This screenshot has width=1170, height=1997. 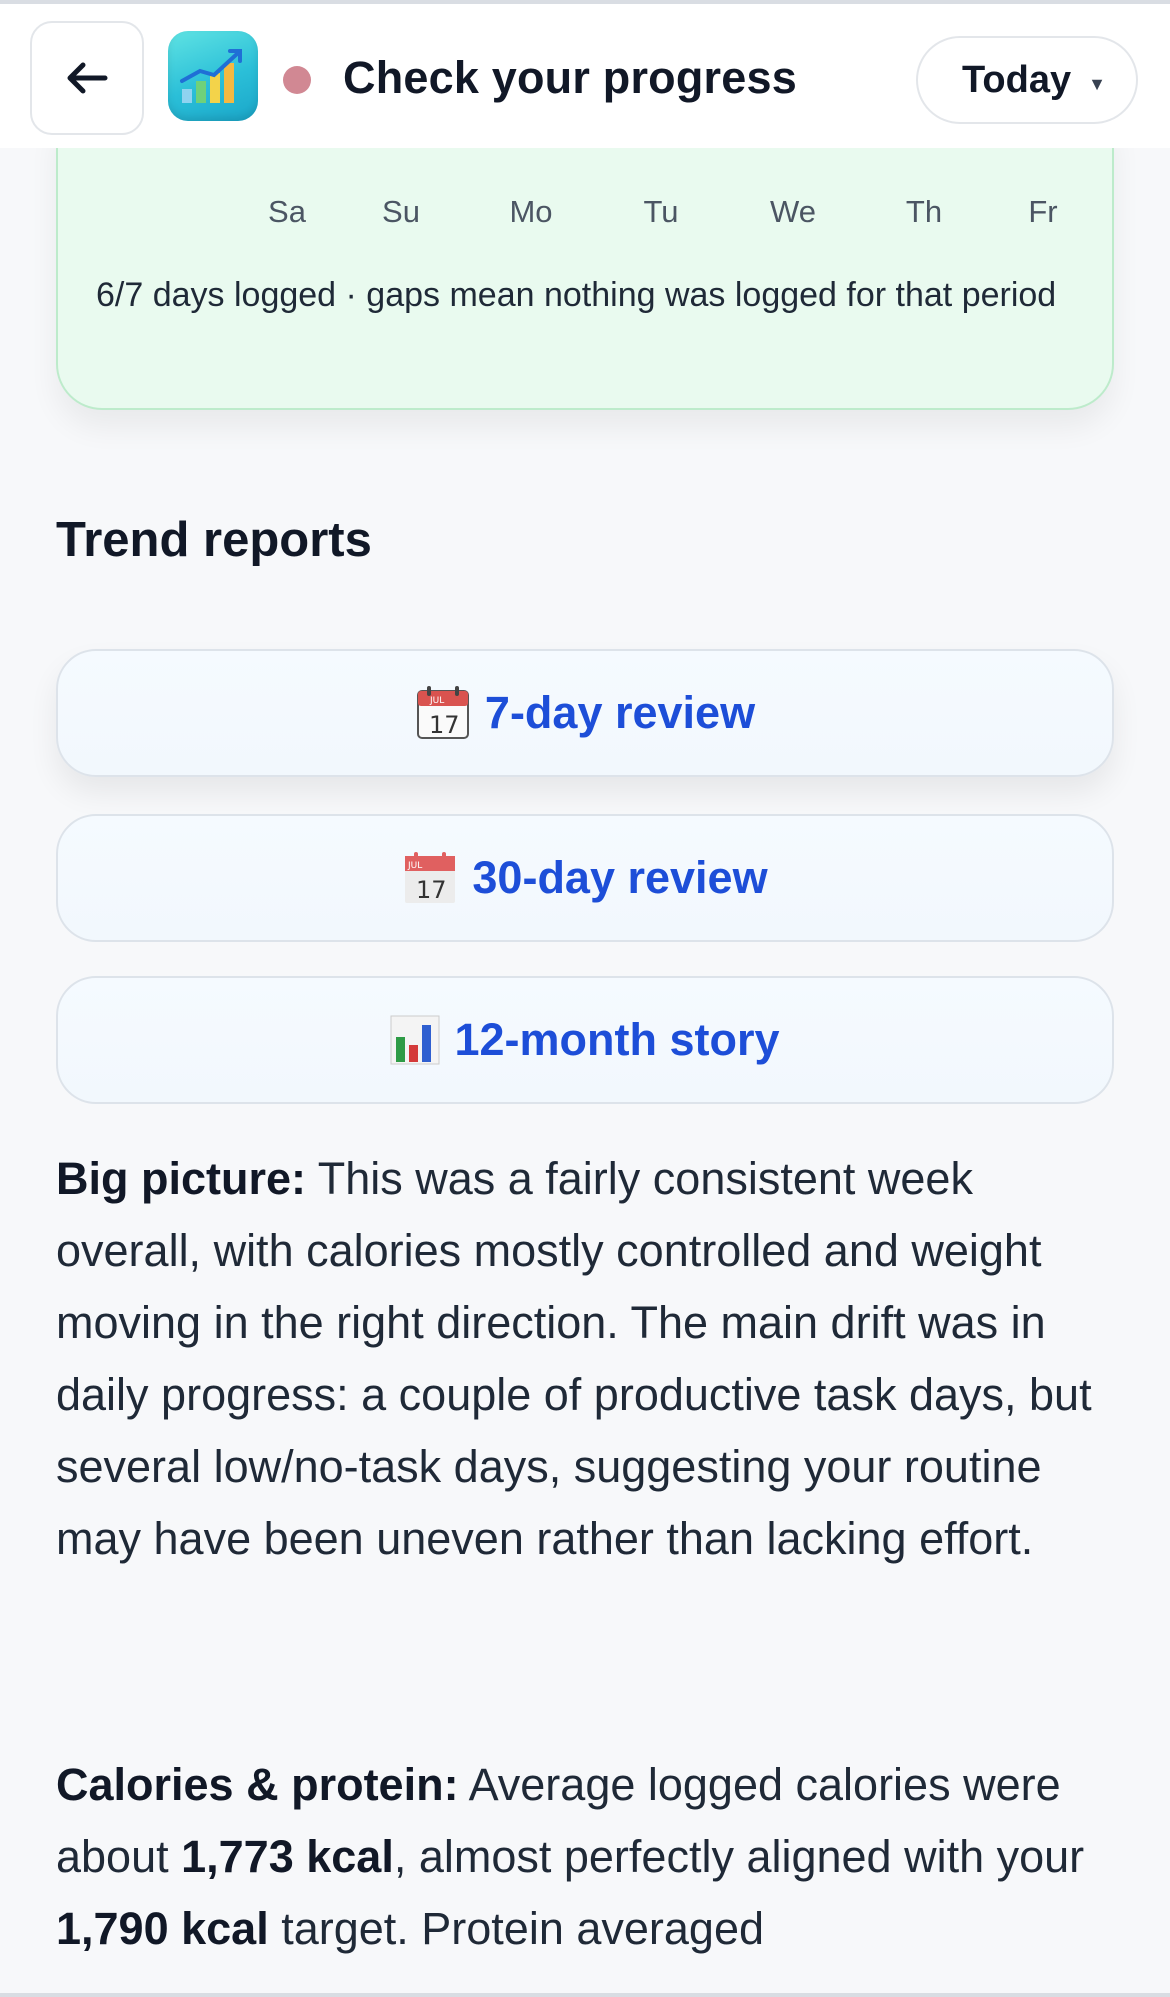 I want to click on target-kcal-value: 1,790 kcal, so click(x=162, y=1928).